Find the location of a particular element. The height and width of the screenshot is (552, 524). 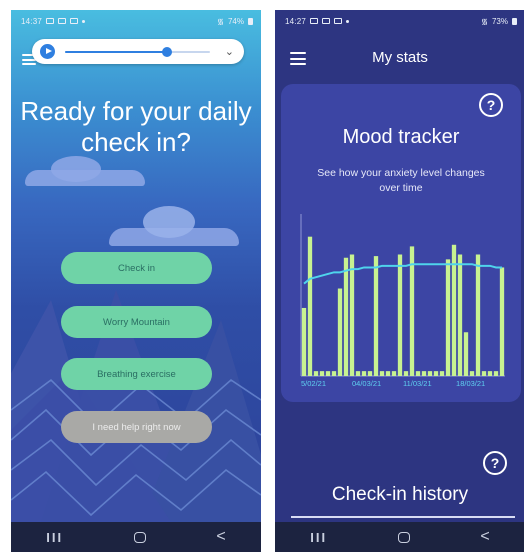

history-title: Check-in history is located at coordinates (400, 494).